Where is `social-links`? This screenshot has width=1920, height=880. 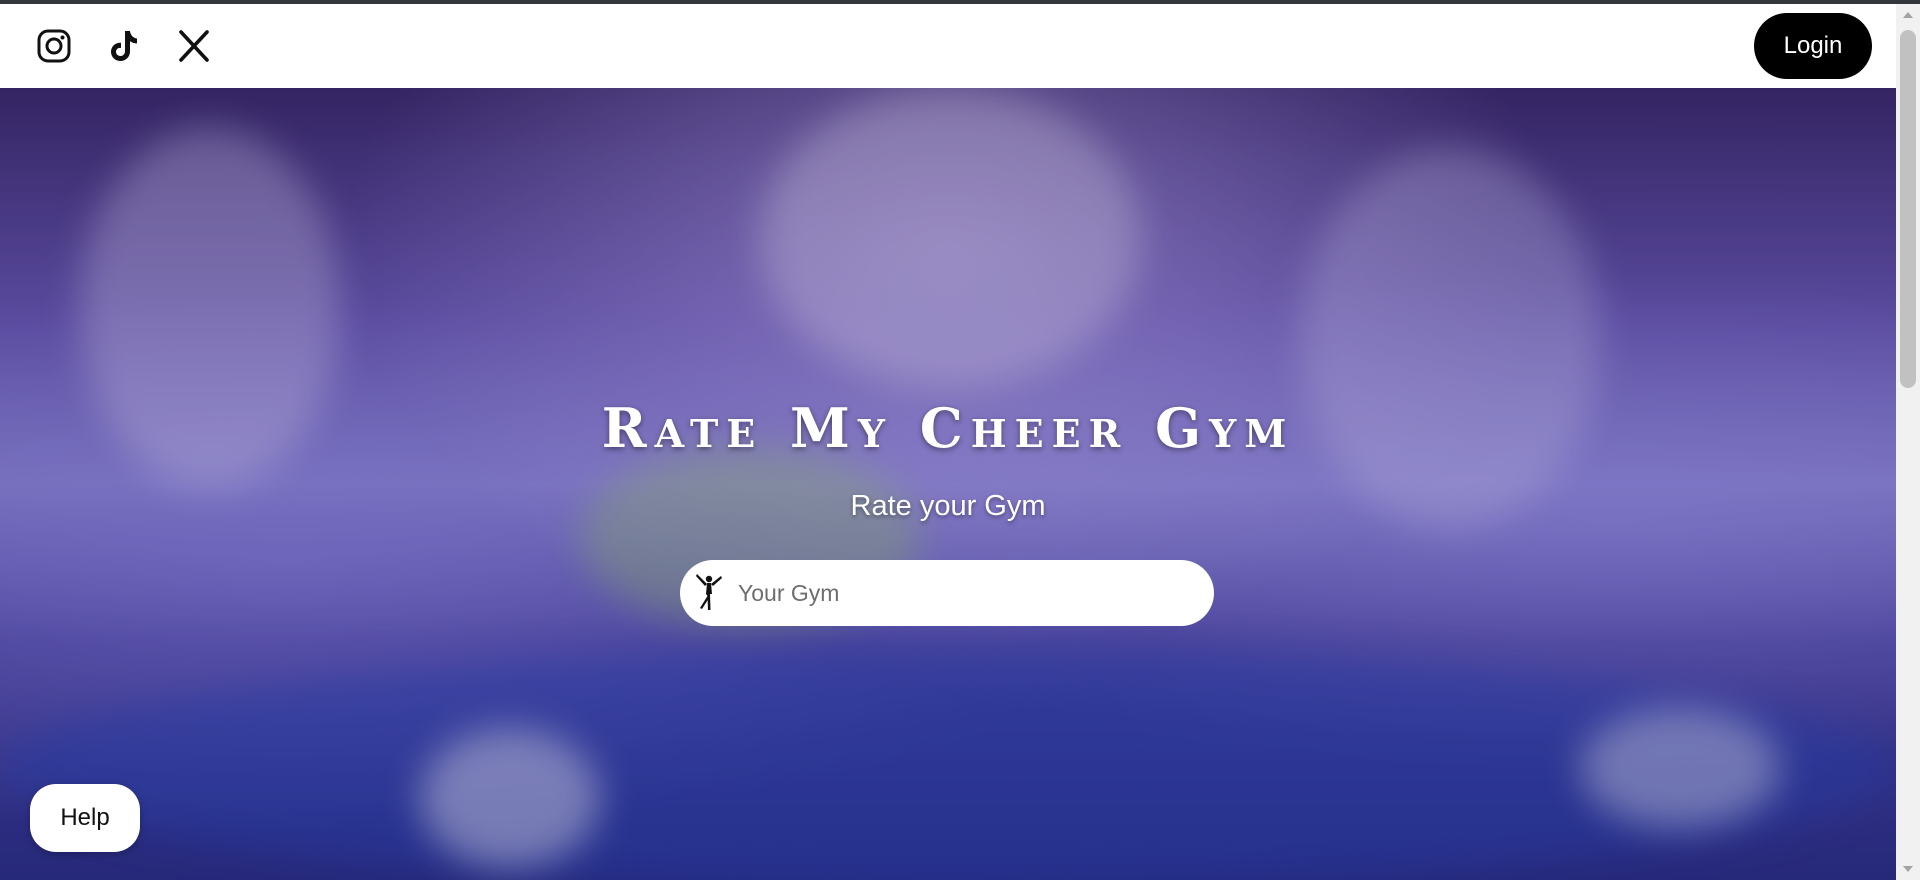 social-links is located at coordinates (124, 46).